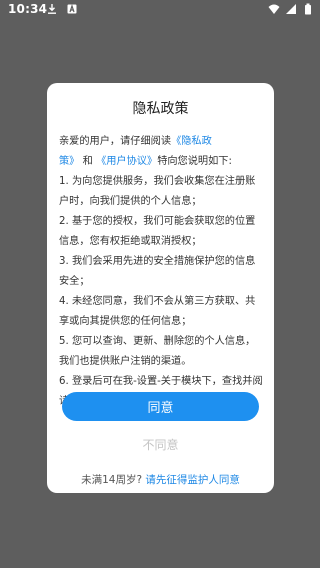 Image resolution: width=320 pixels, height=568 pixels. Describe the element at coordinates (192, 480) in the screenshot. I see `guardian-consent-link: 请先征得监护人同意` at that location.